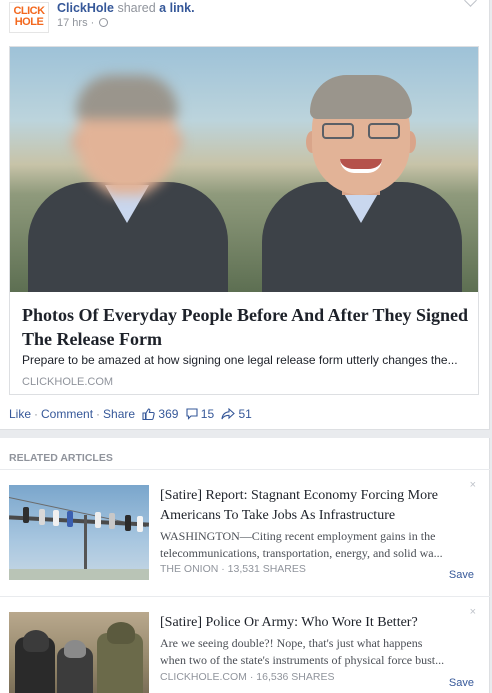 The height and width of the screenshot is (693, 492). I want to click on author-link: ClickHole, so click(85, 8).